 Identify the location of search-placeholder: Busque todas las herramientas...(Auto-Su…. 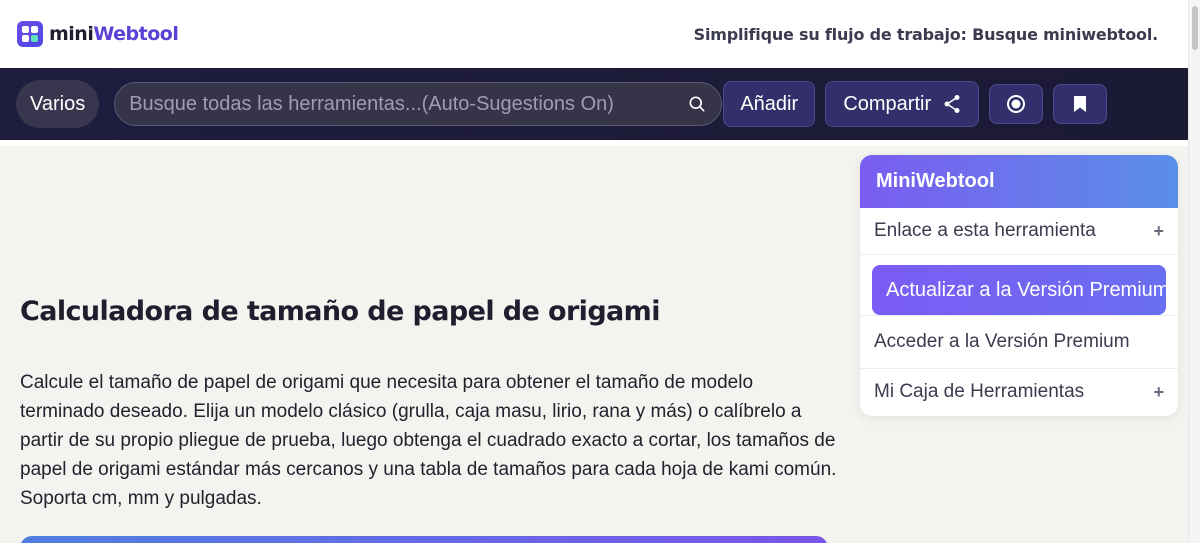
(371, 103).